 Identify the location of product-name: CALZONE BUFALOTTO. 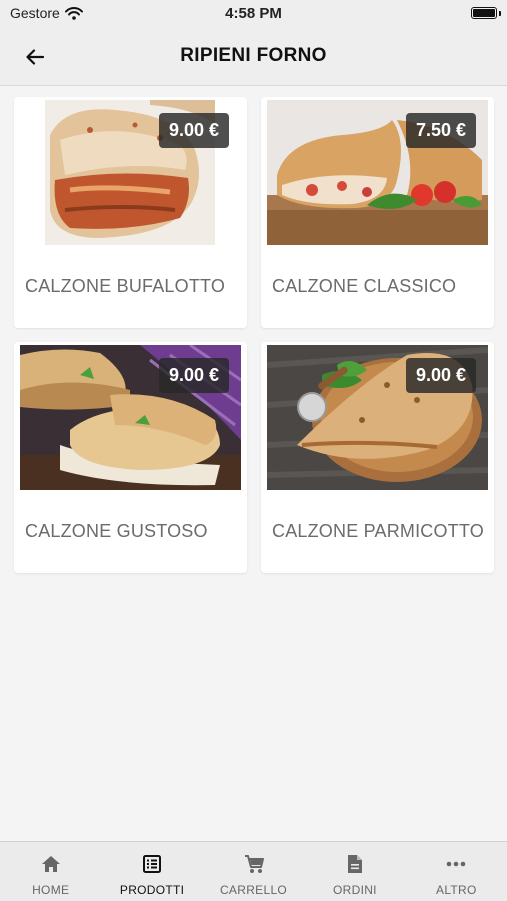
(125, 286).